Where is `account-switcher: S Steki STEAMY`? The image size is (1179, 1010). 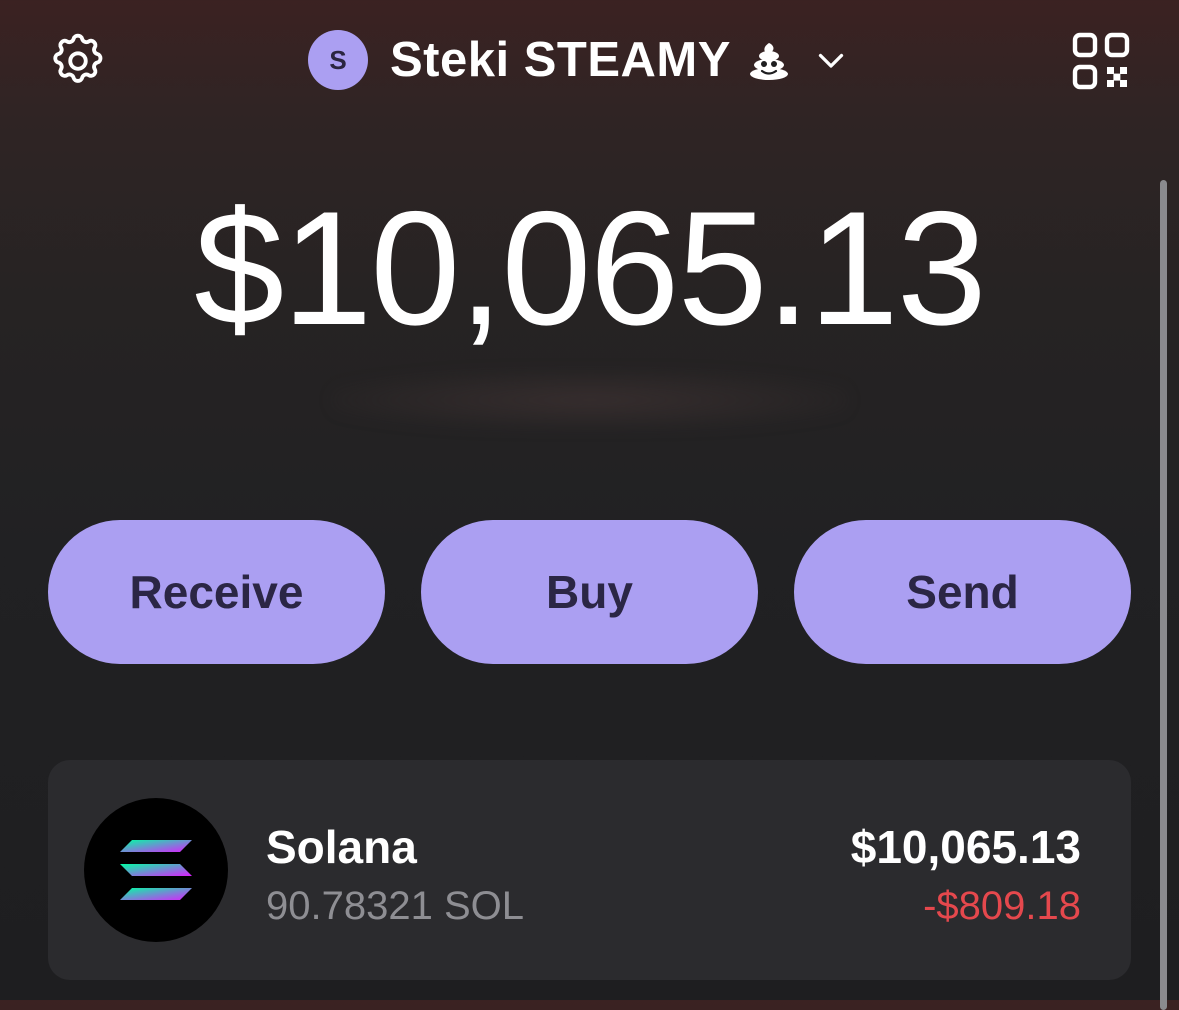 account-switcher: S Steki STEAMY is located at coordinates (578, 60).